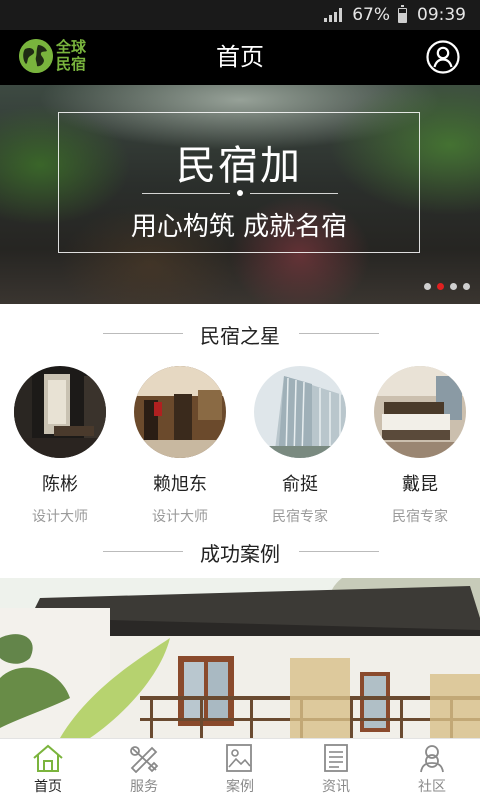 The image size is (480, 800). What do you see at coordinates (300, 484) in the screenshot?
I see `star-name: 俞挺` at bounding box center [300, 484].